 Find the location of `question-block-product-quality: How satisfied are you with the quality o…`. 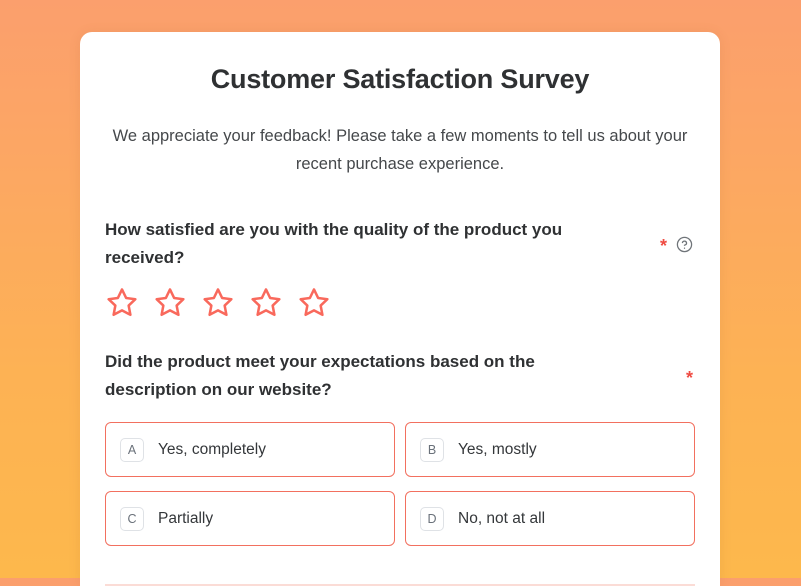

question-block-product-quality: How satisfied are you with the quality o… is located at coordinates (400, 267).